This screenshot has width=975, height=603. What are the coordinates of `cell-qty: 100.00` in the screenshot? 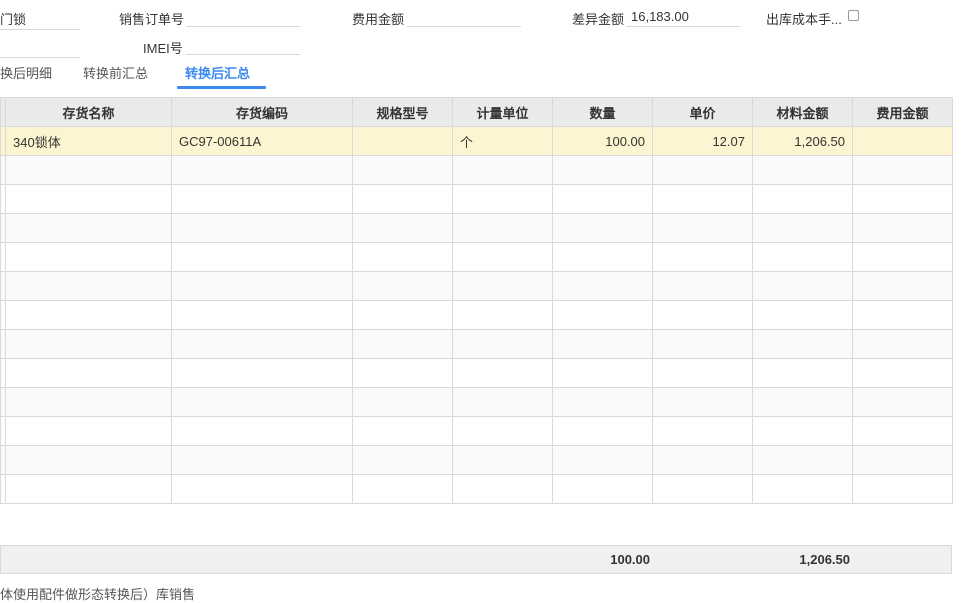 It's located at (602, 141).